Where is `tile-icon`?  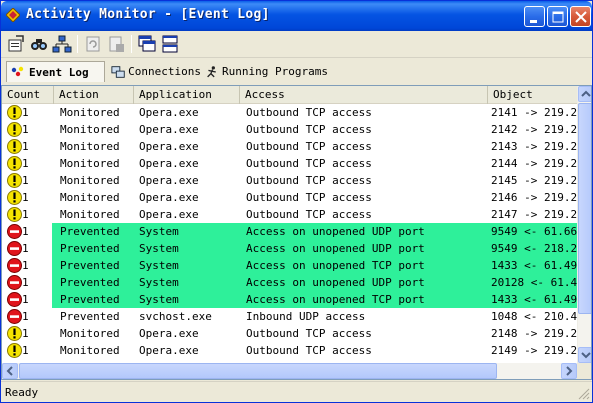
tile-icon is located at coordinates (170, 44).